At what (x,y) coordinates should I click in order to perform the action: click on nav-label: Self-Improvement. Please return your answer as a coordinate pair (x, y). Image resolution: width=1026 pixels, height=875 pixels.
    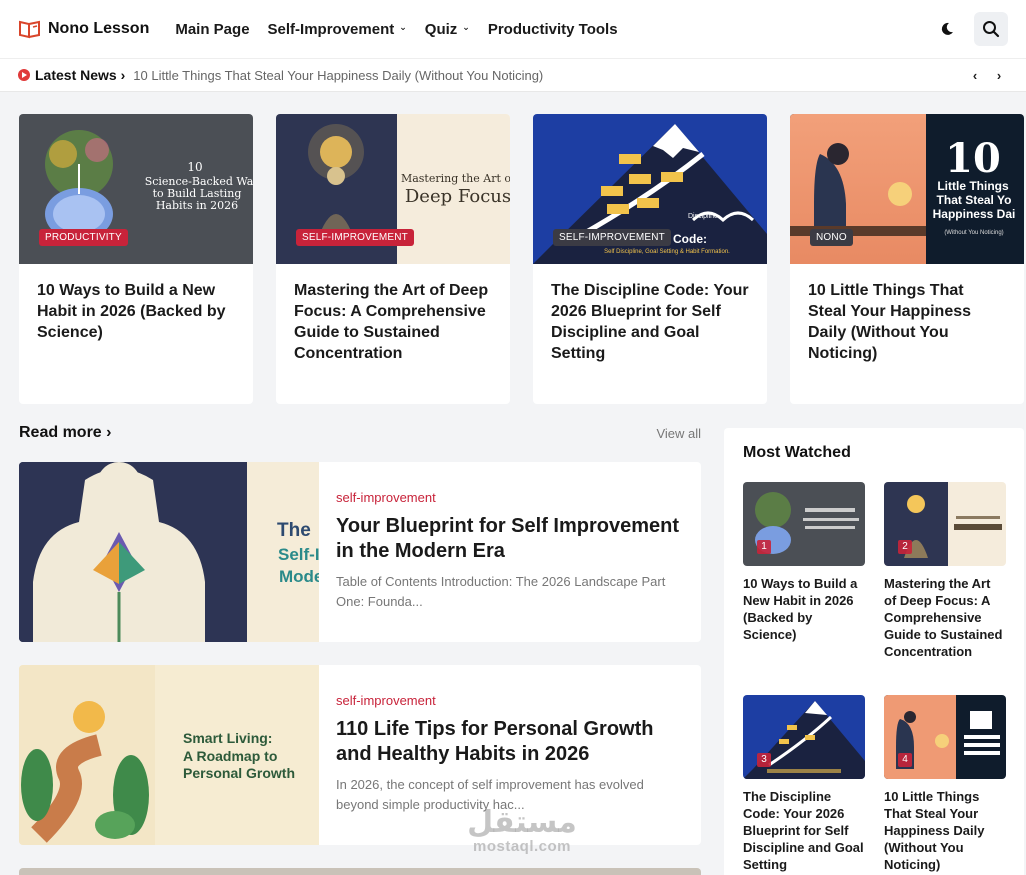
    Looking at the image, I should click on (331, 29).